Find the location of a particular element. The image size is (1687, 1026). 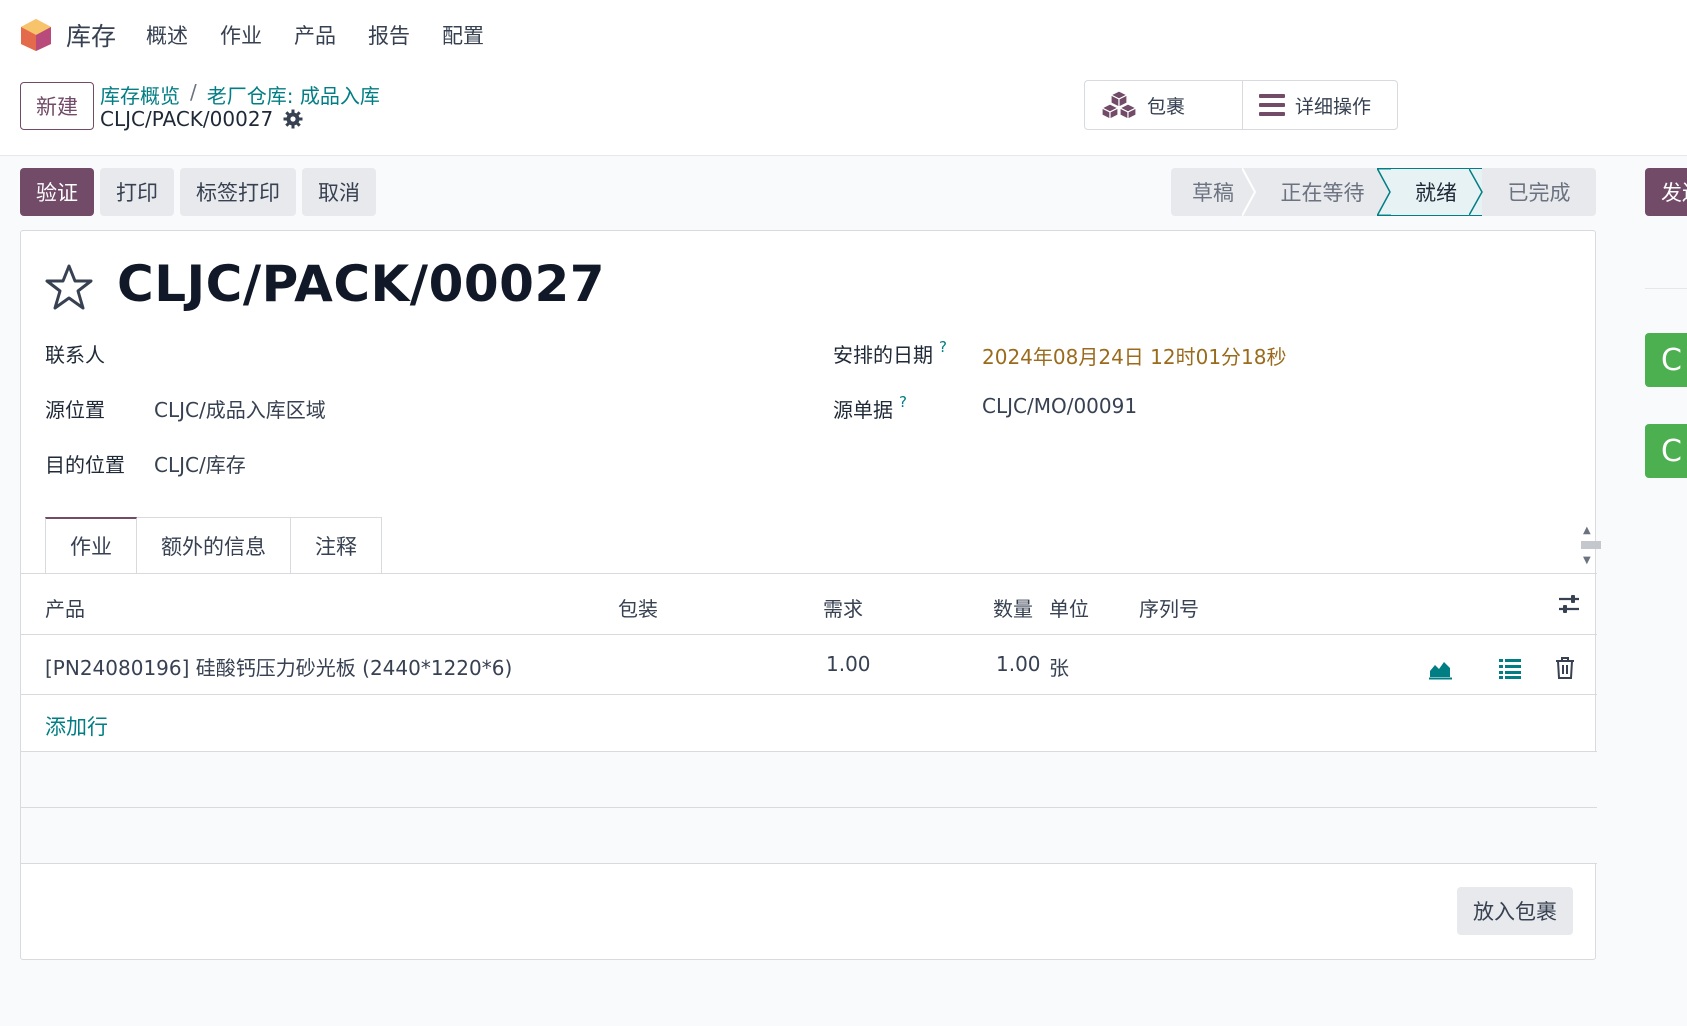

row-product: [PN24080196] 硅酸钙压力砂光板 (2440*1220*6) is located at coordinates (278, 666).